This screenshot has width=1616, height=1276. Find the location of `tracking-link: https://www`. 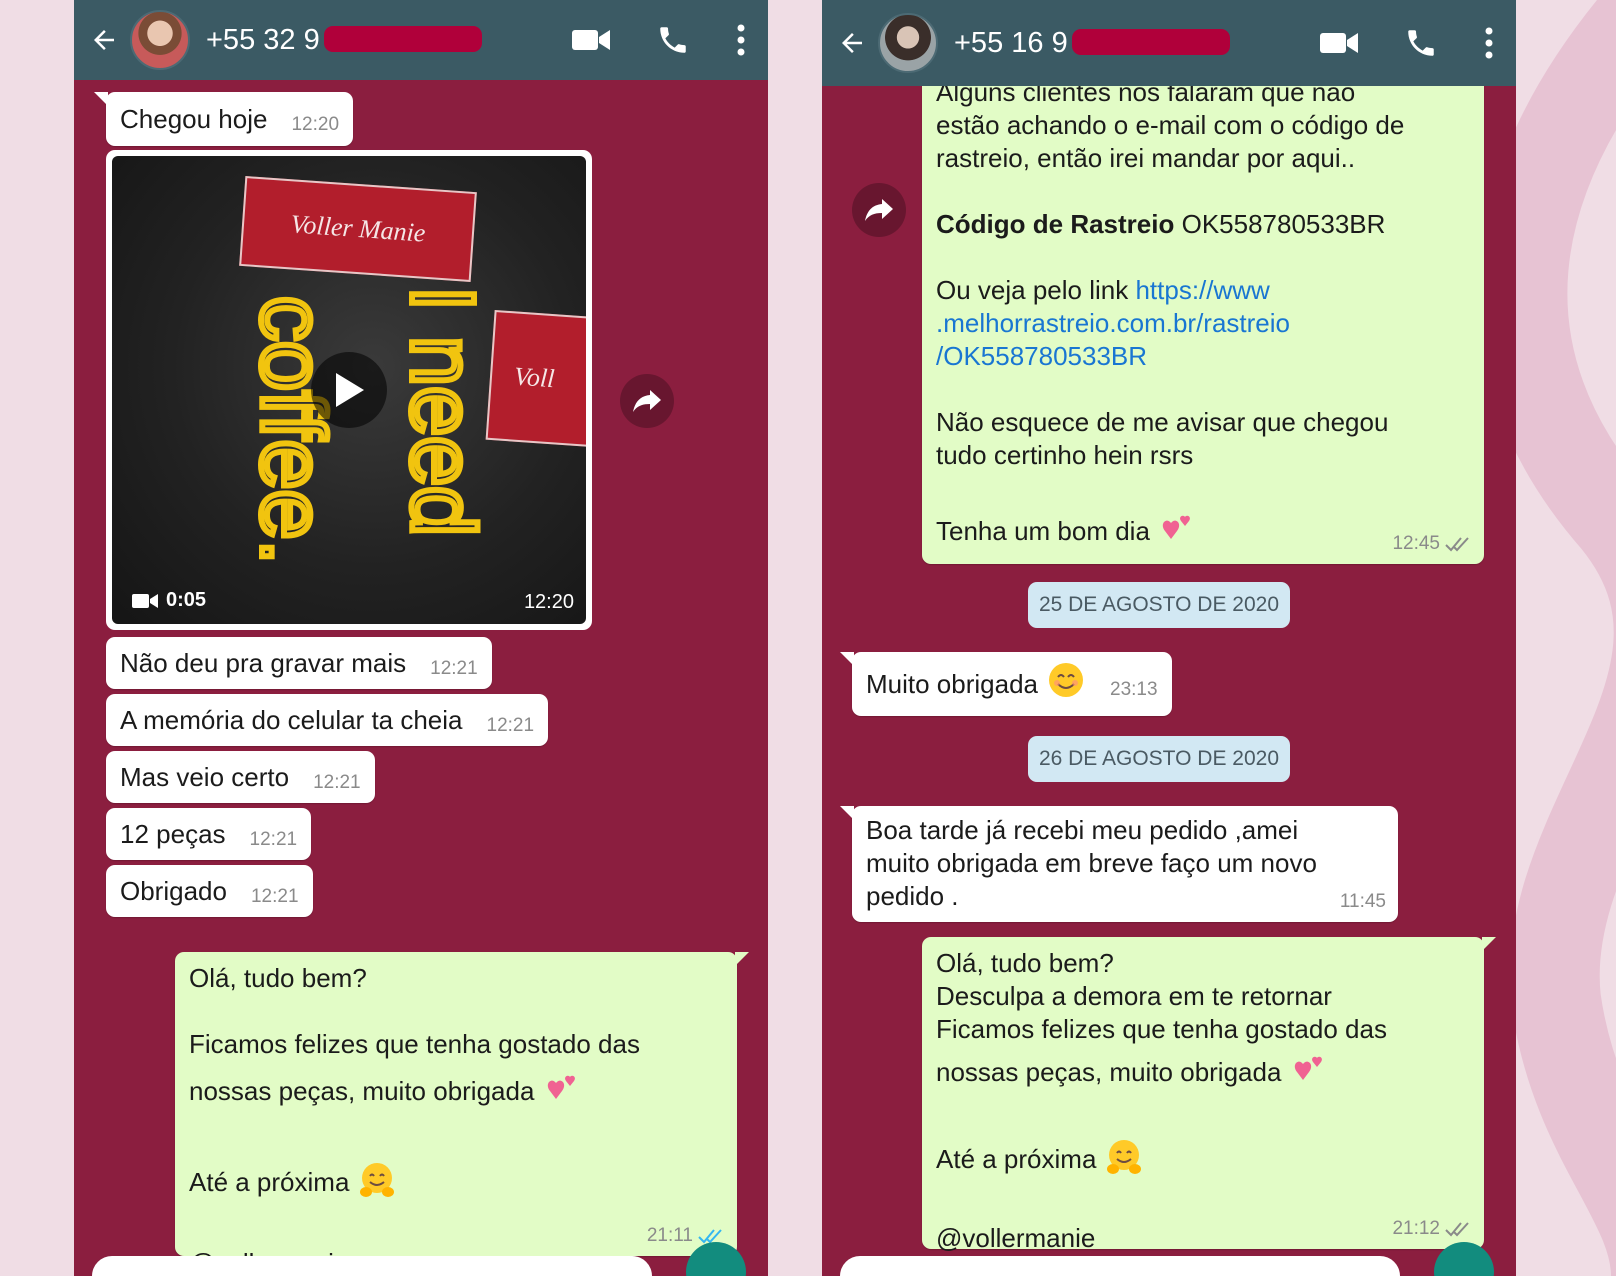

tracking-link: https://www is located at coordinates (1202, 290).